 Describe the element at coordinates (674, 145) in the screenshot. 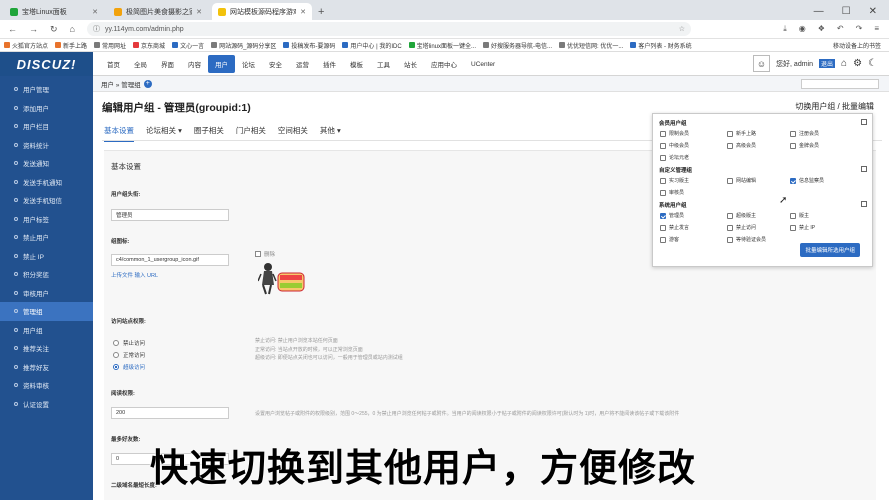

I see `group-checkbox-item: 中级会员` at that location.